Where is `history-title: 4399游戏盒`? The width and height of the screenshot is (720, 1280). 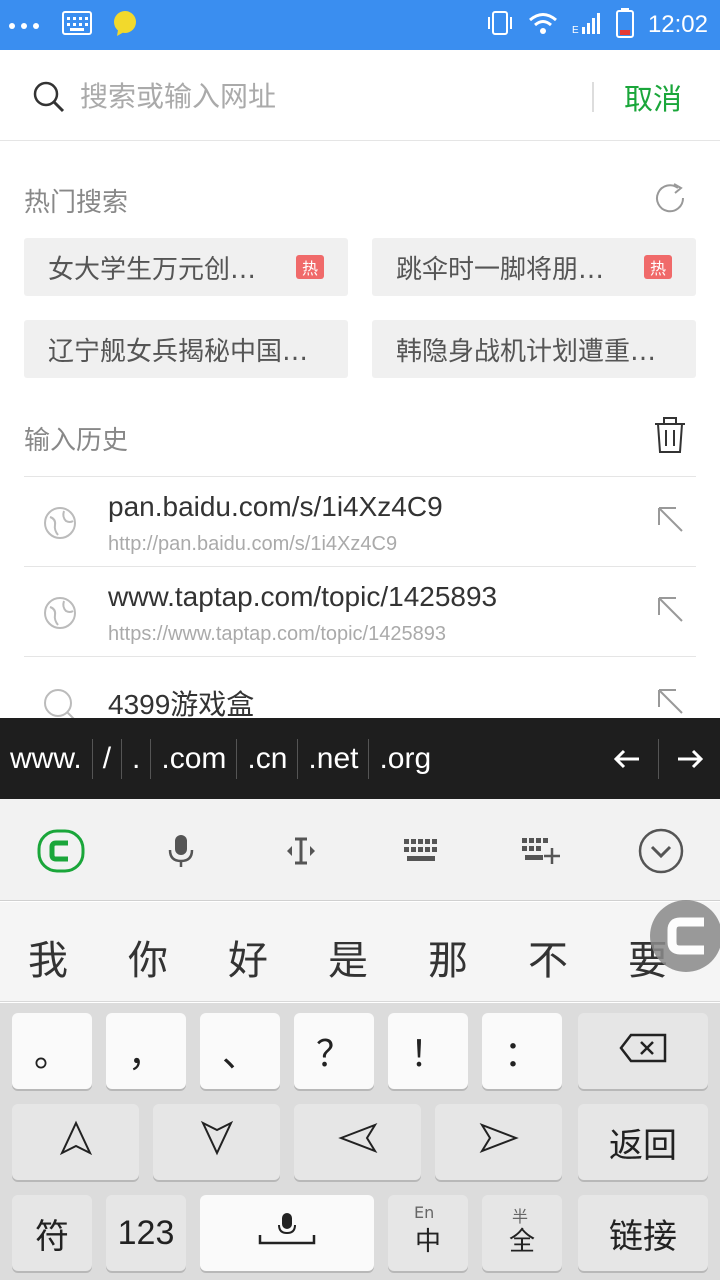
history-title: 4399游戏盒 is located at coordinates (181, 703).